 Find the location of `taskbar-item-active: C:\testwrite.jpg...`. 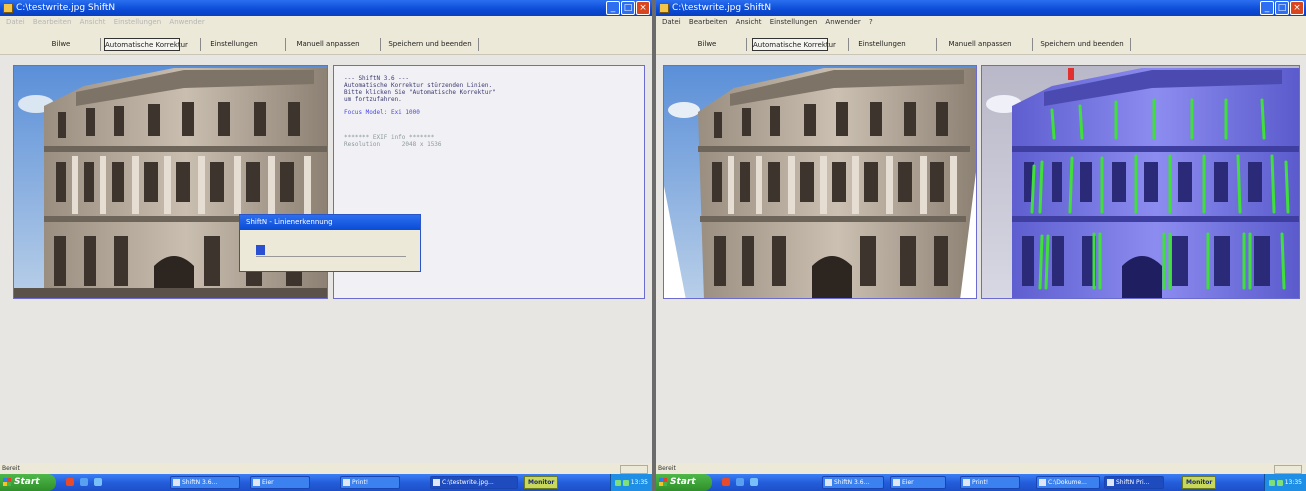

taskbar-item-active: C:\testwrite.jpg... is located at coordinates (474, 482).